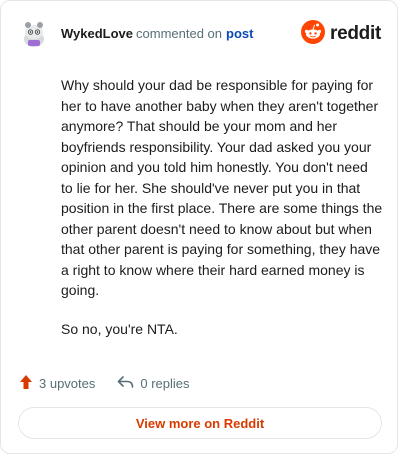 Image resolution: width=400 pixels, height=456 pixels. Describe the element at coordinates (313, 34) in the screenshot. I see `reddit-logo-icon` at that location.